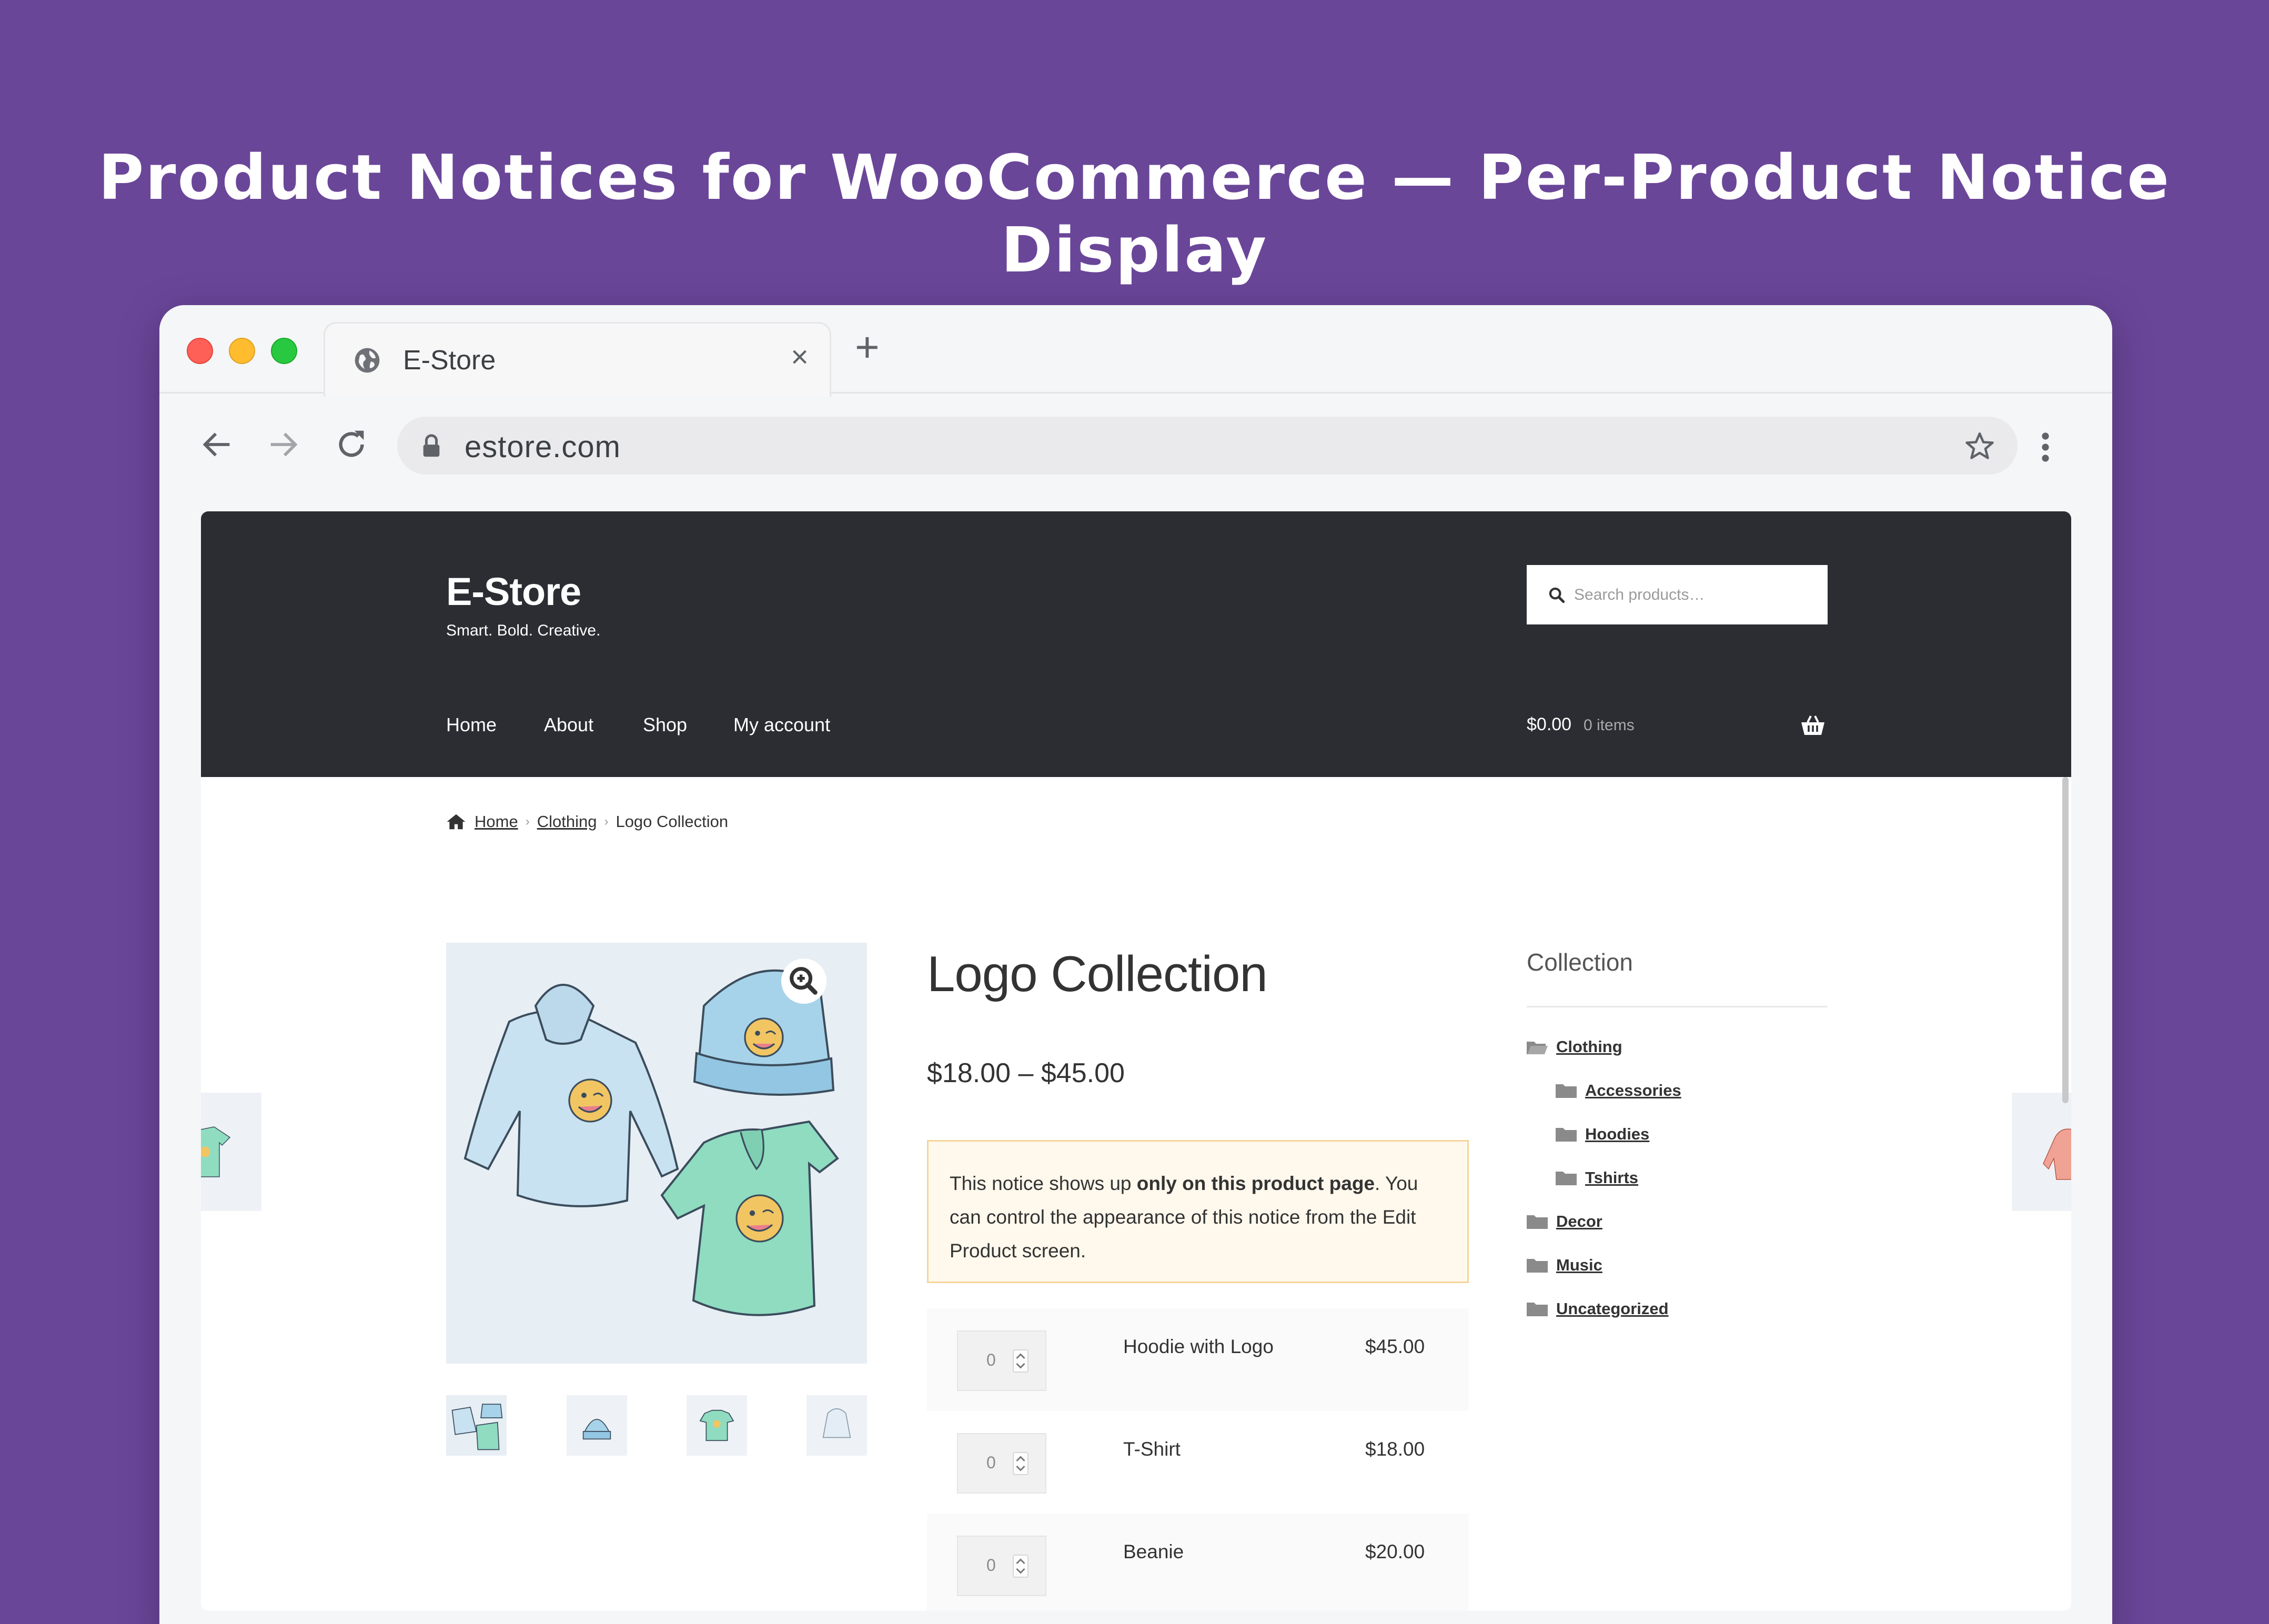 The height and width of the screenshot is (1624, 2269). I want to click on next-product-link, so click(2041, 1152).